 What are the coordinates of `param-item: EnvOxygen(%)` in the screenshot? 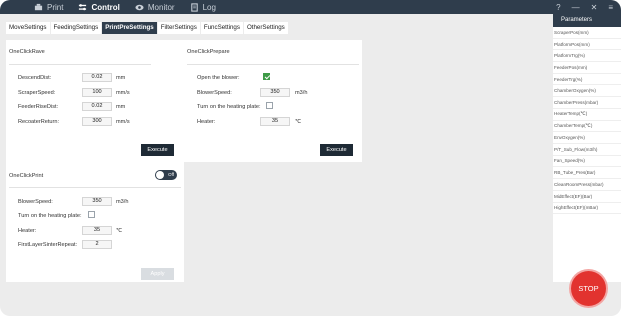 It's located at (587, 138).